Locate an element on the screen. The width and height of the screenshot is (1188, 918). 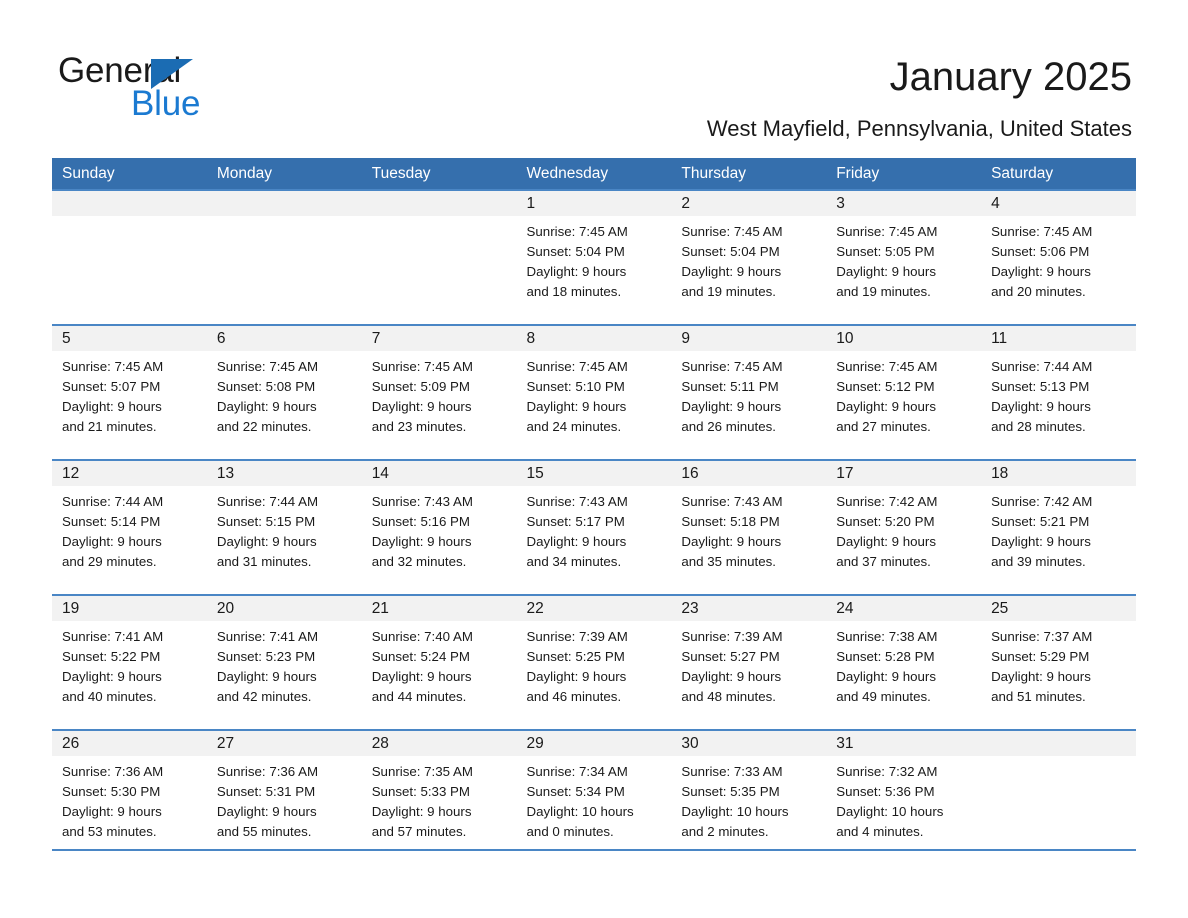
daylight-text-line2: and 27 minutes. is located at coordinates (883, 426).